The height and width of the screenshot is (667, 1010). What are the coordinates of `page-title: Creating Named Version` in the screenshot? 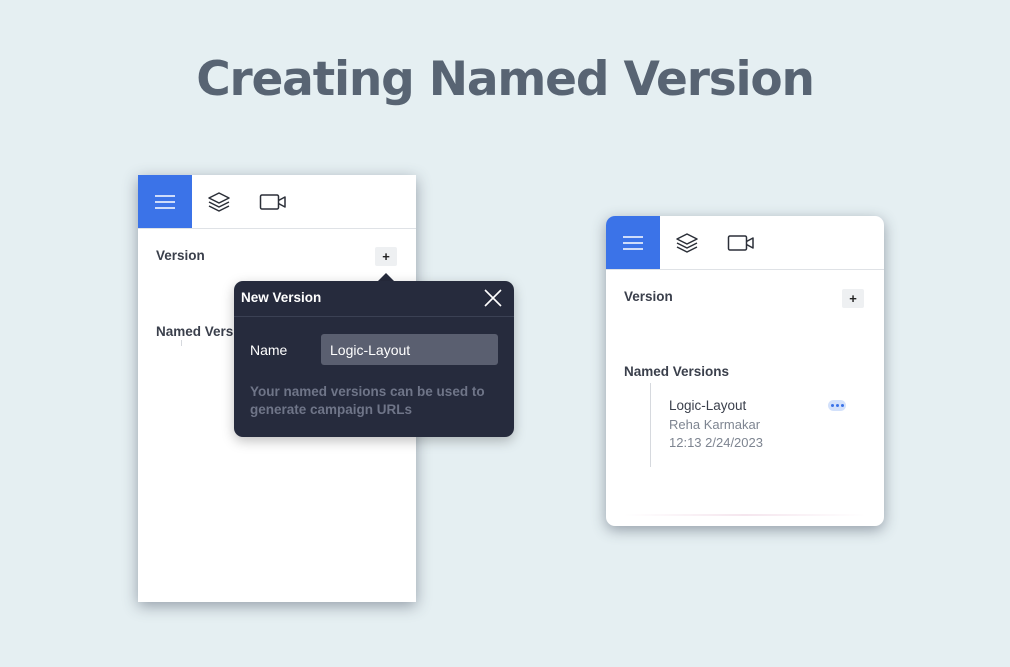 It's located at (505, 79).